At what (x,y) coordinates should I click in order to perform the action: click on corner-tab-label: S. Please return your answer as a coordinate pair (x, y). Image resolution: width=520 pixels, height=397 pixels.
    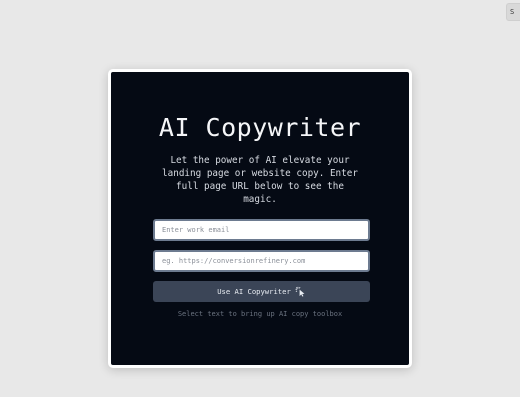
    Looking at the image, I should click on (512, 12).